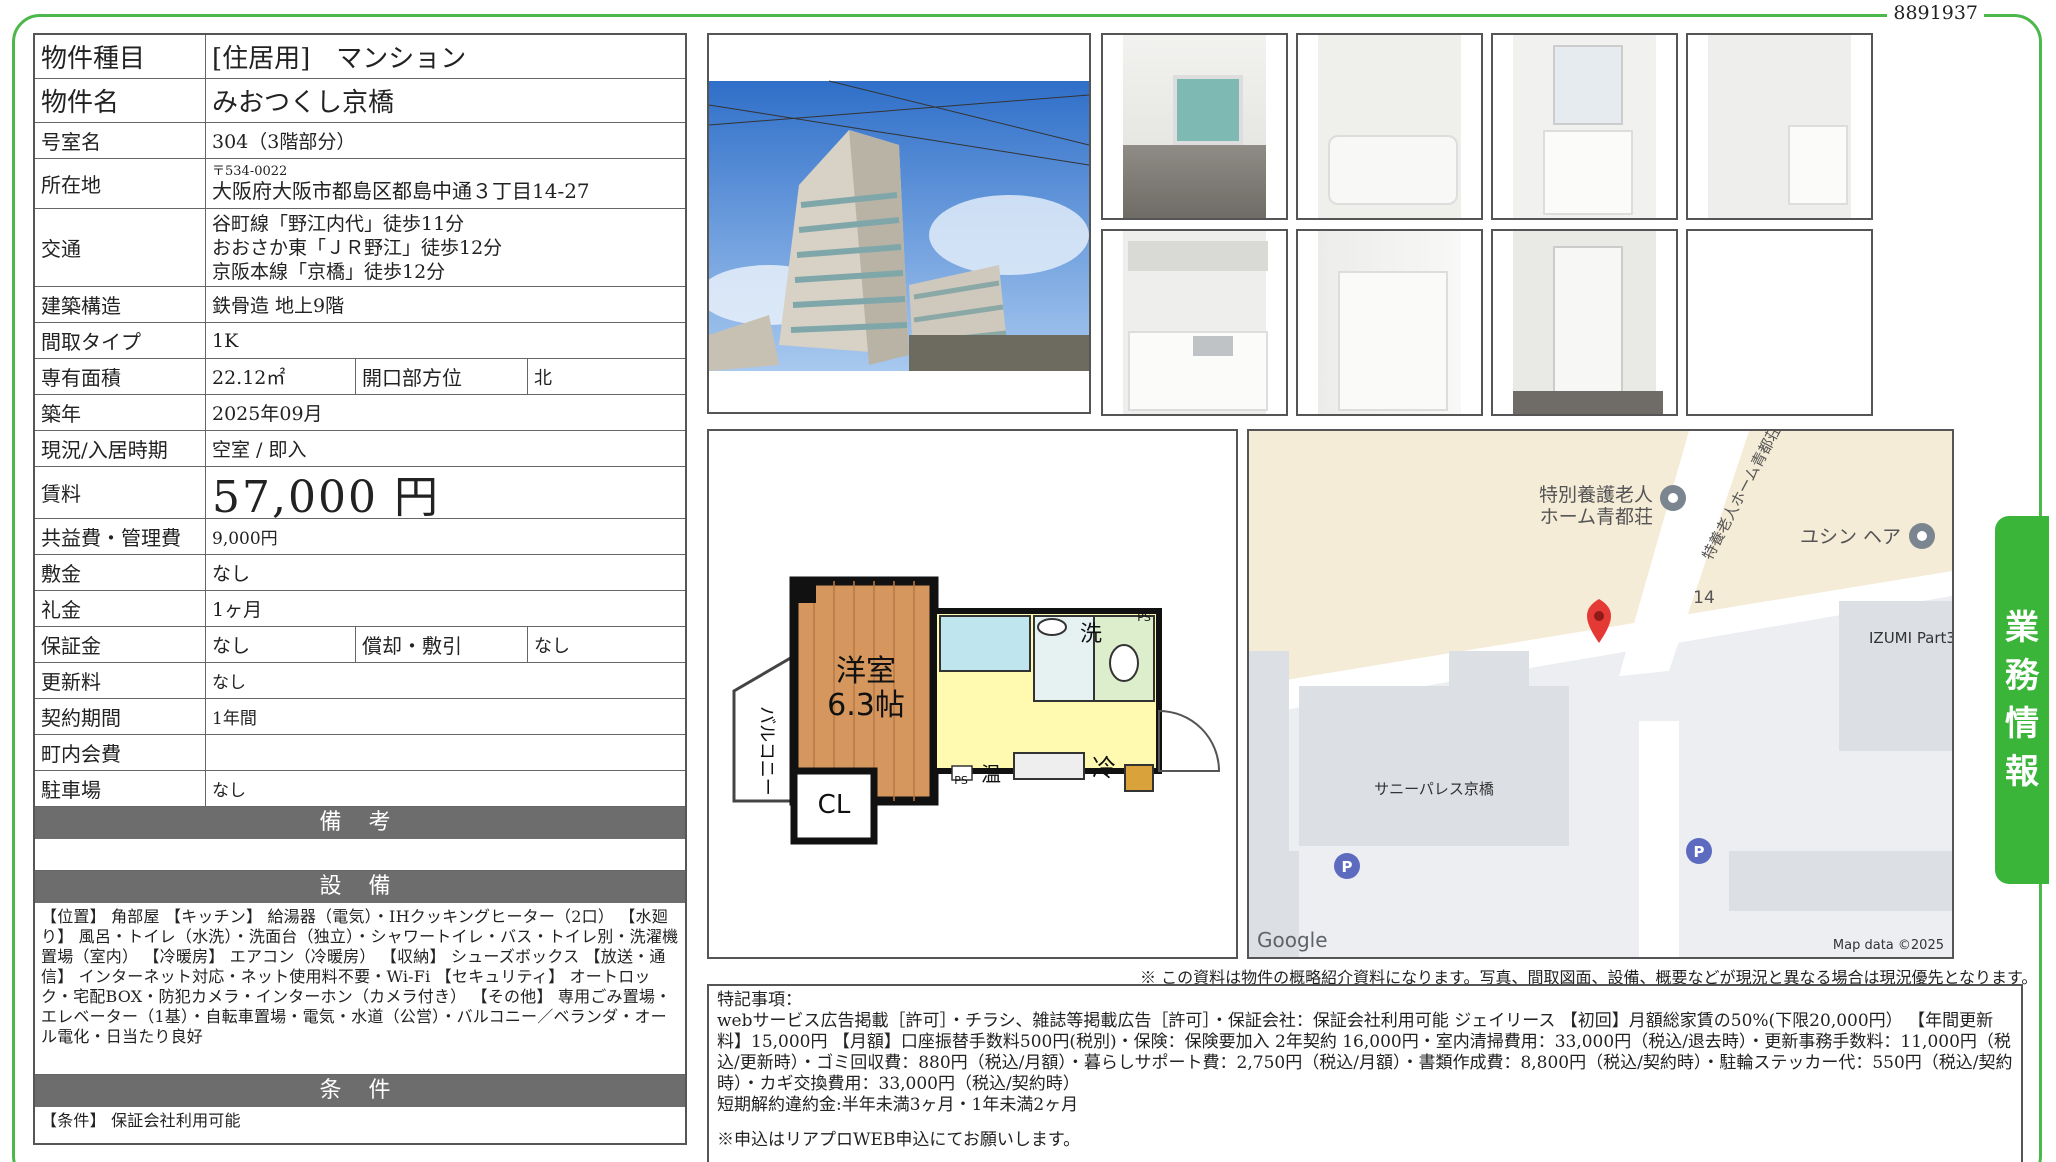 This screenshot has width=2056, height=1162. What do you see at coordinates (2022, 772) in the screenshot?
I see `tab-char: 報` at bounding box center [2022, 772].